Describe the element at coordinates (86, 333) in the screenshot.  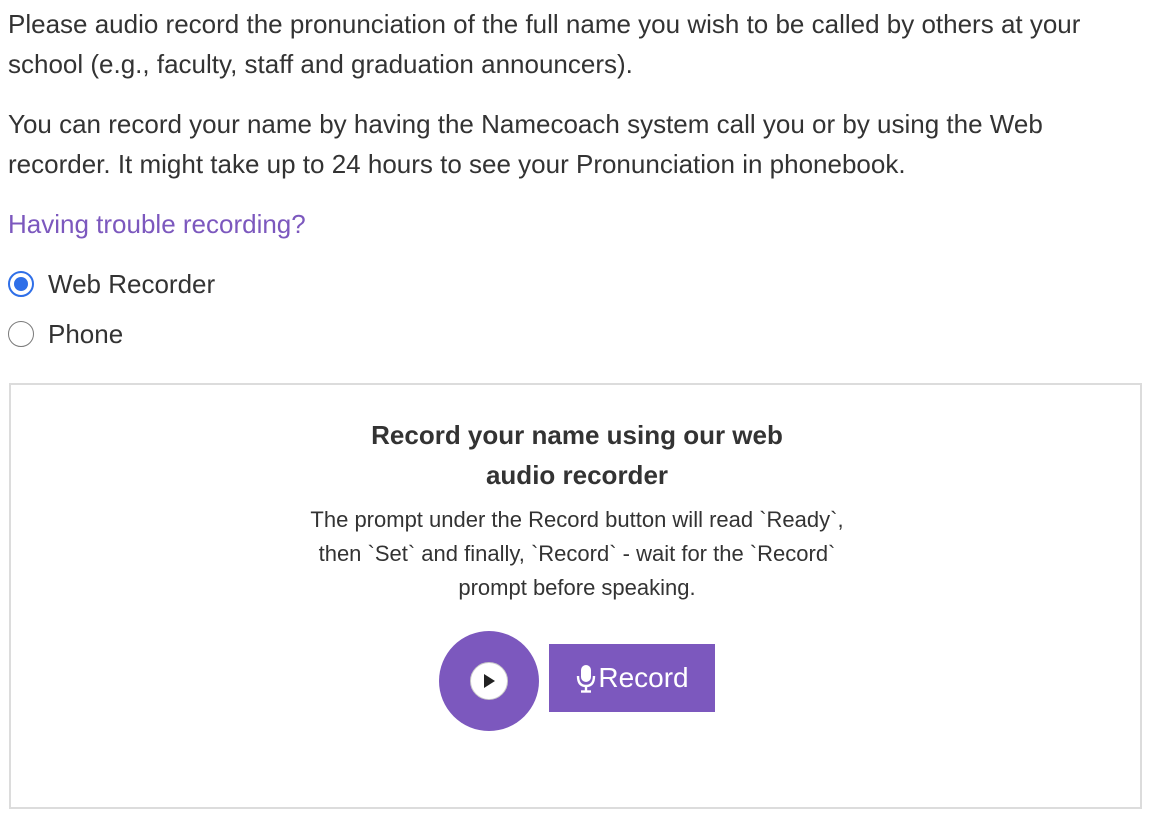
I see `radio-label-phone: Phone` at that location.